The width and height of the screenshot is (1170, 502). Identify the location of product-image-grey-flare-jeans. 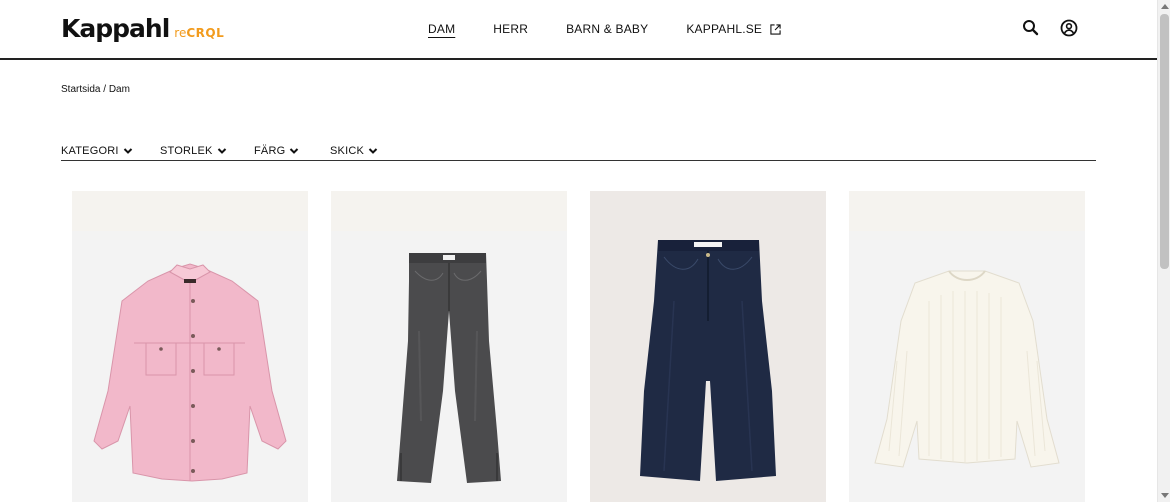
(449, 368).